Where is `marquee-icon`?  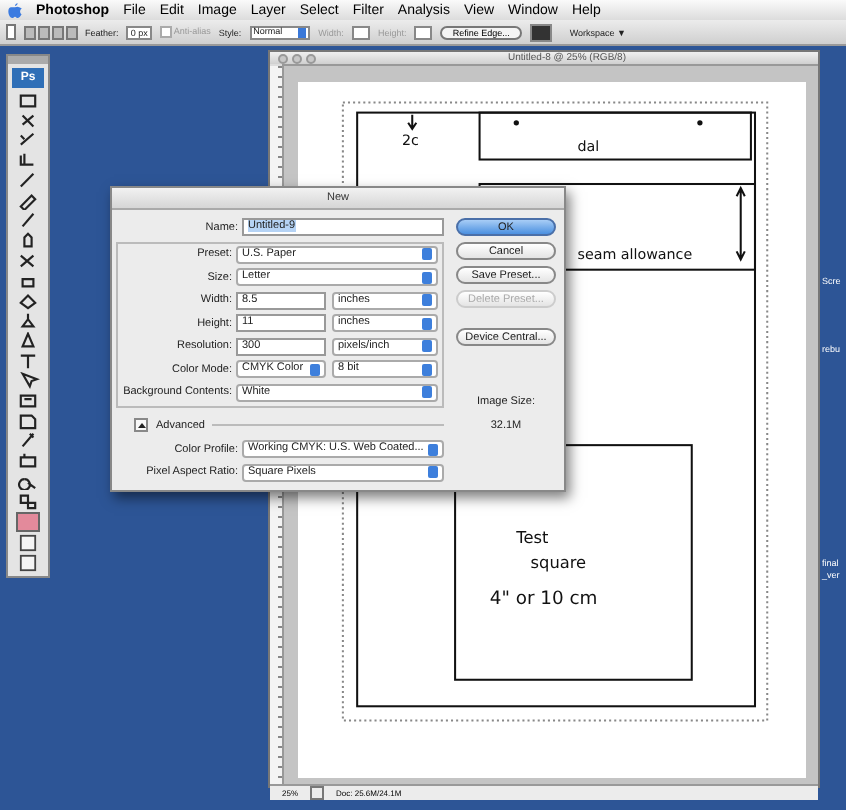
marquee-icon is located at coordinates (28, 101).